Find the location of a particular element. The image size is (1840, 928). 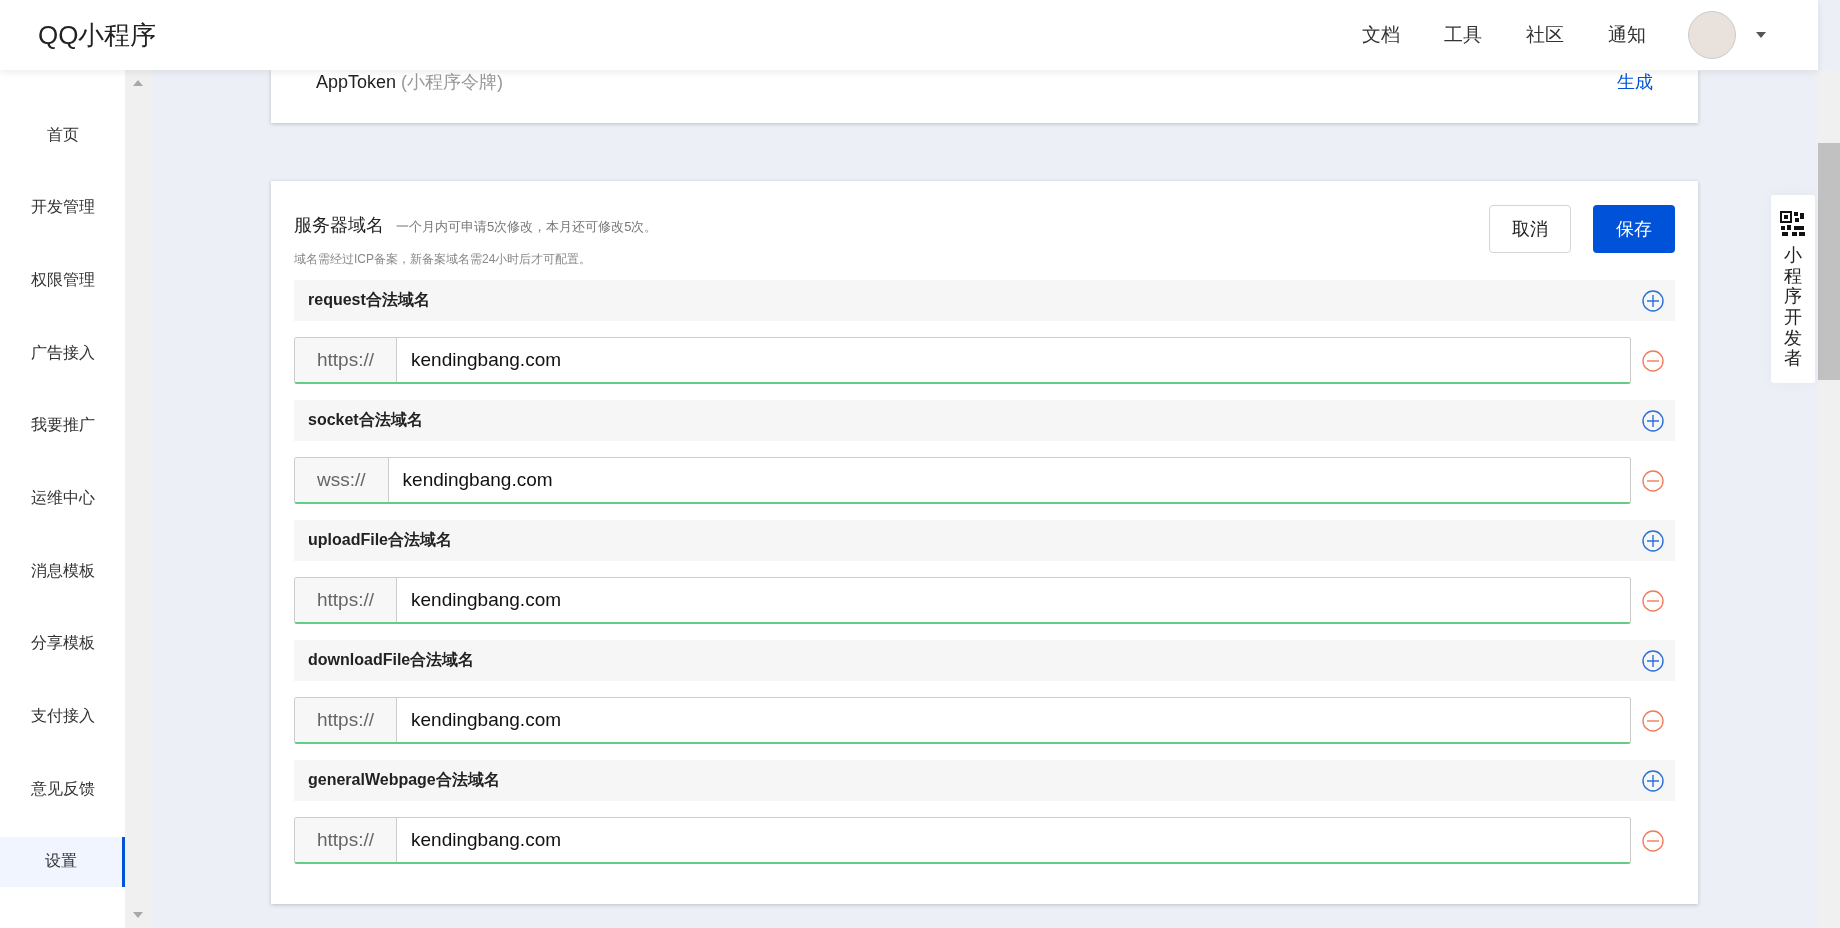

qr-code-icon is located at coordinates (1793, 224).